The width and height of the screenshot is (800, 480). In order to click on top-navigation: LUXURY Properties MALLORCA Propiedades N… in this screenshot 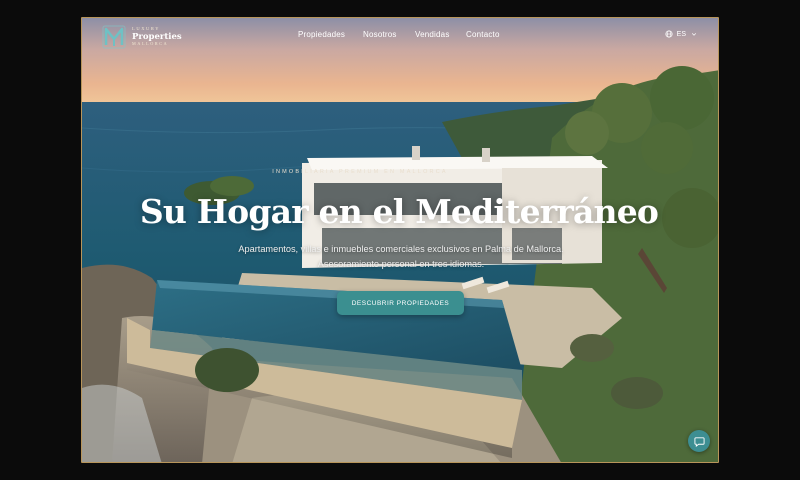, I will do `click(400, 38)`.